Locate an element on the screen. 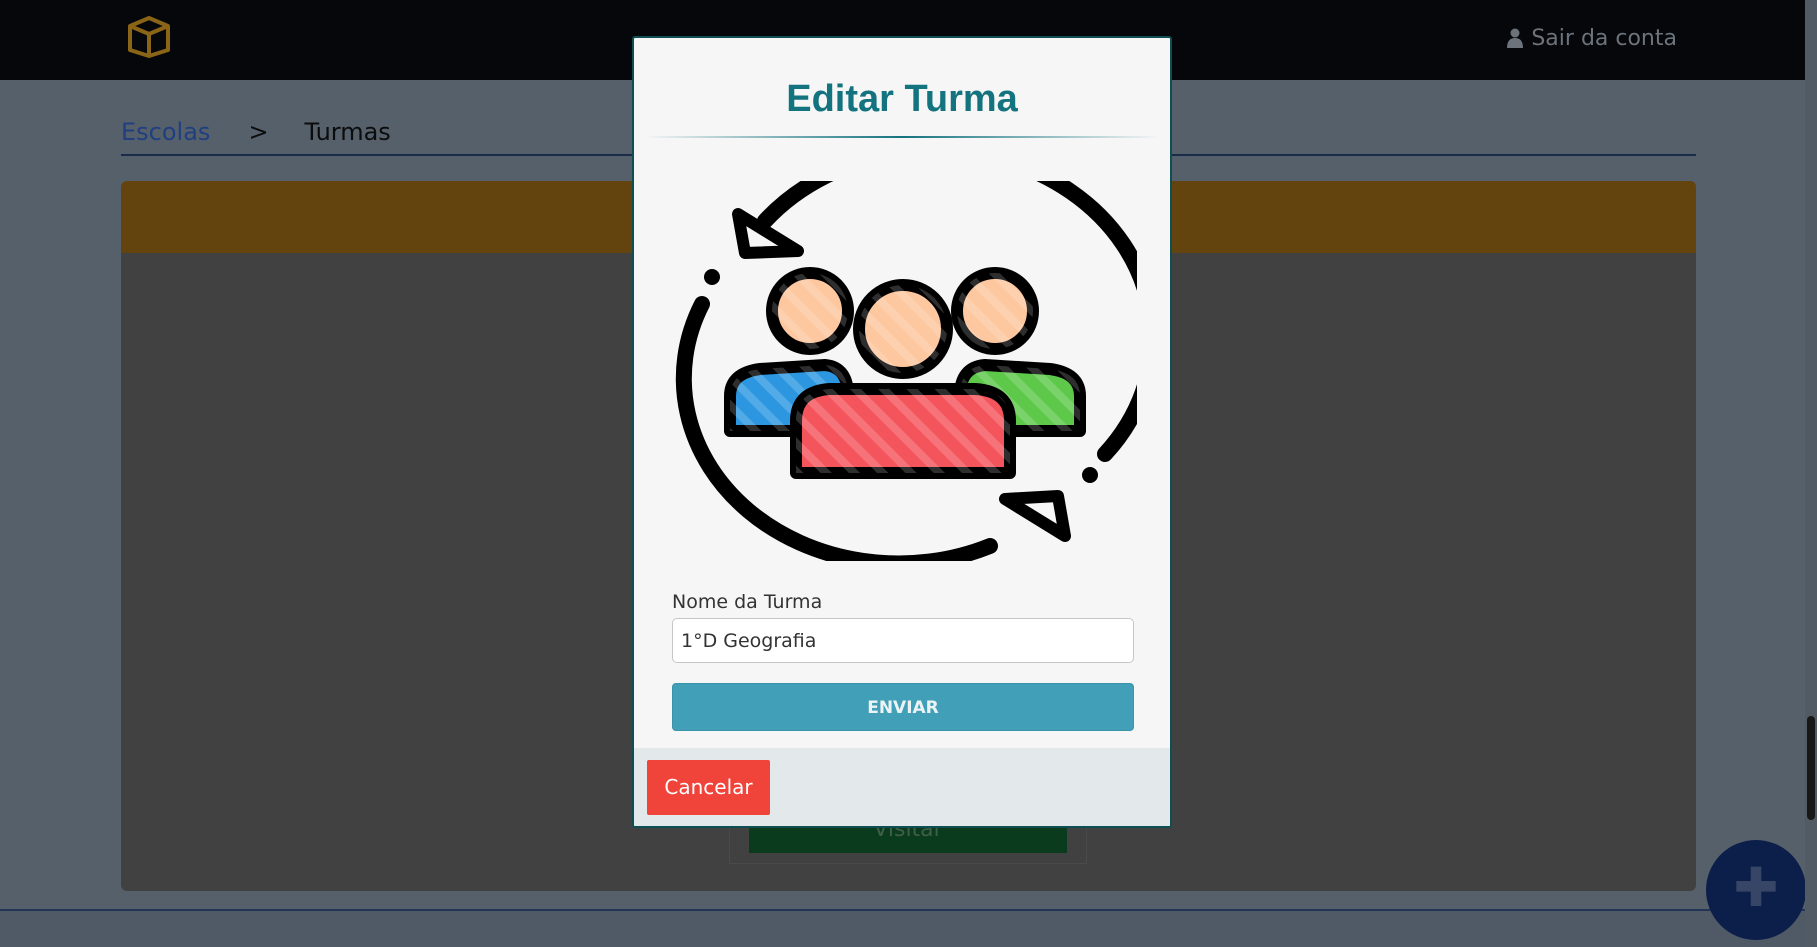 This screenshot has width=1817, height=947. logout-link: Sair da conta is located at coordinates (1592, 38).